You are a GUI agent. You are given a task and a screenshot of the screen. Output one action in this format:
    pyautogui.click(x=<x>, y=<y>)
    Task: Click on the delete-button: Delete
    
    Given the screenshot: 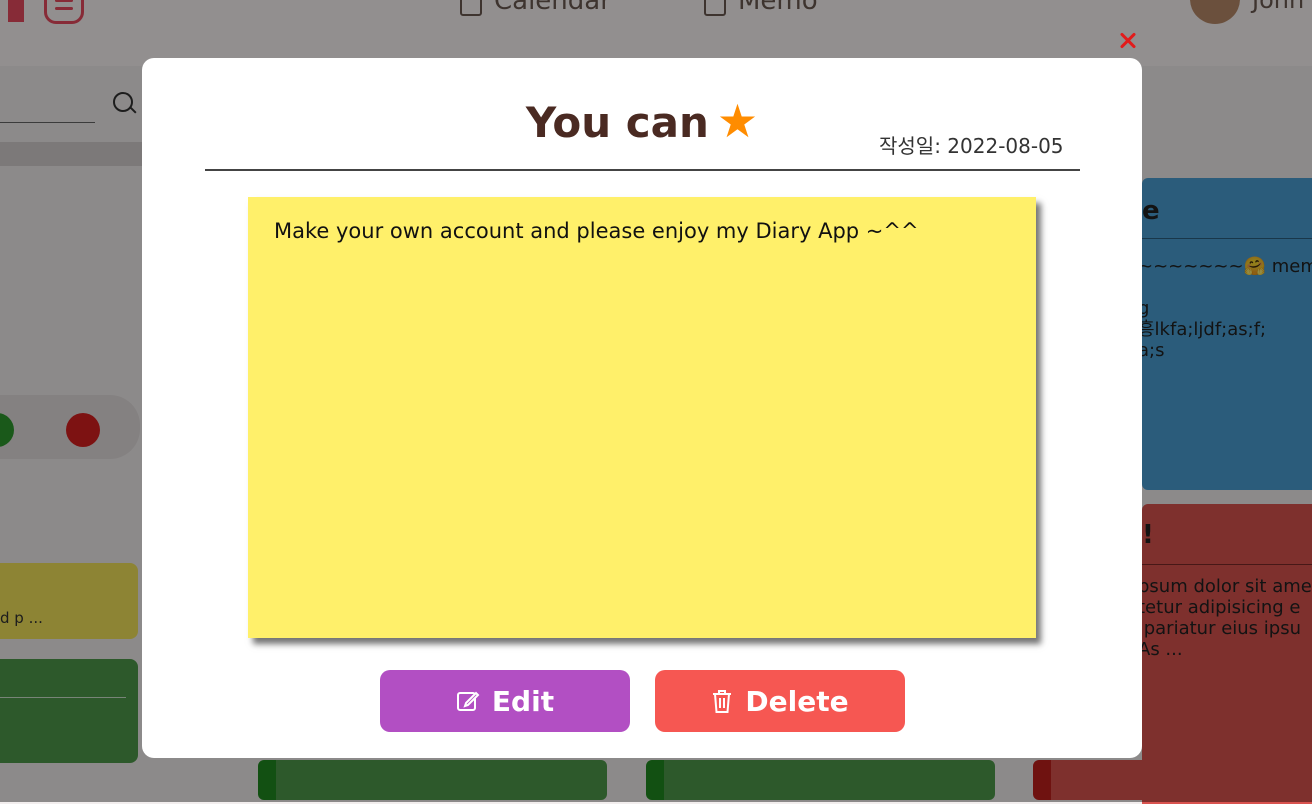 What is the action you would take?
    pyautogui.click(x=780, y=701)
    